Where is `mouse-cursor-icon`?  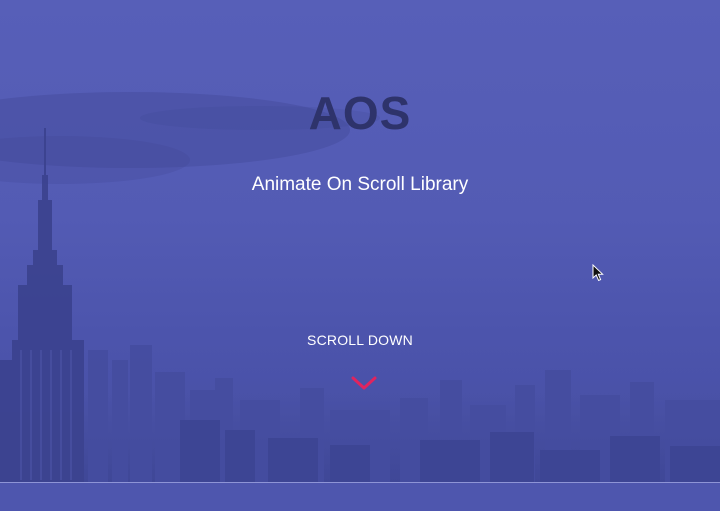 mouse-cursor-icon is located at coordinates (598, 273).